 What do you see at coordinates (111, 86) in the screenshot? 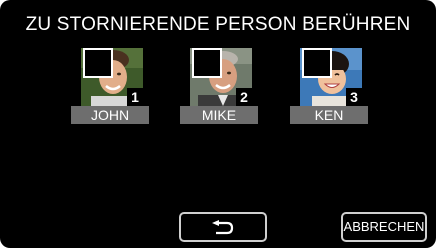
I see `person-card-john: 1 JOHN` at bounding box center [111, 86].